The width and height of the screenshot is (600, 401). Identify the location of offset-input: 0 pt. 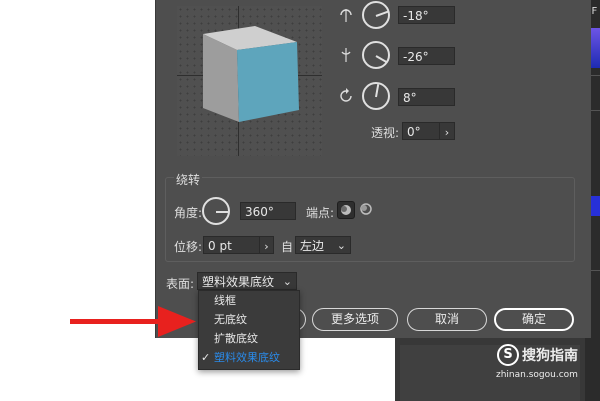
(231, 245).